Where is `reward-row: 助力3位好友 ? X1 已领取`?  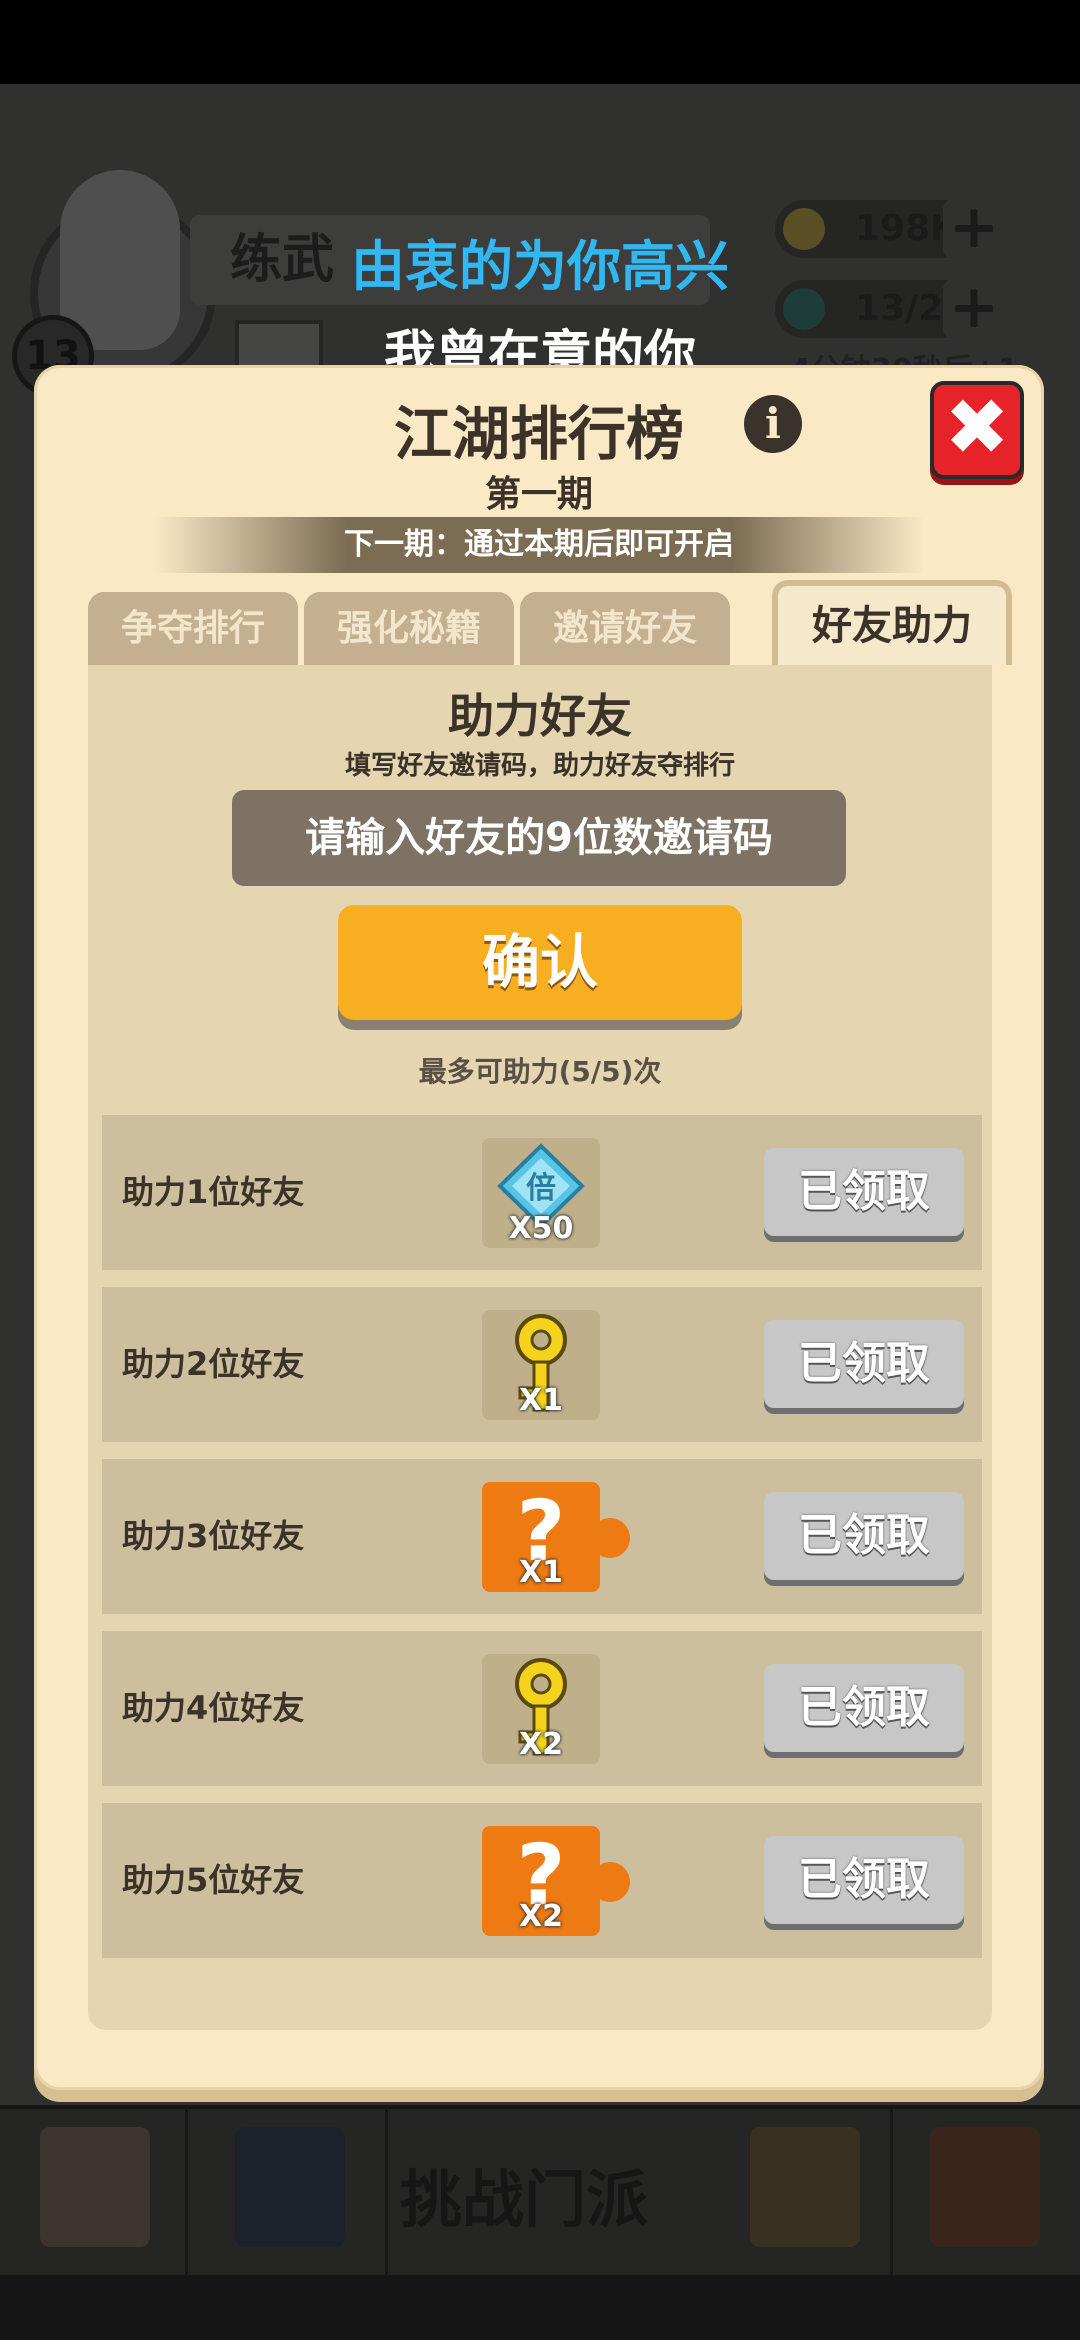 reward-row: 助力3位好友 ? X1 已领取 is located at coordinates (542, 1536).